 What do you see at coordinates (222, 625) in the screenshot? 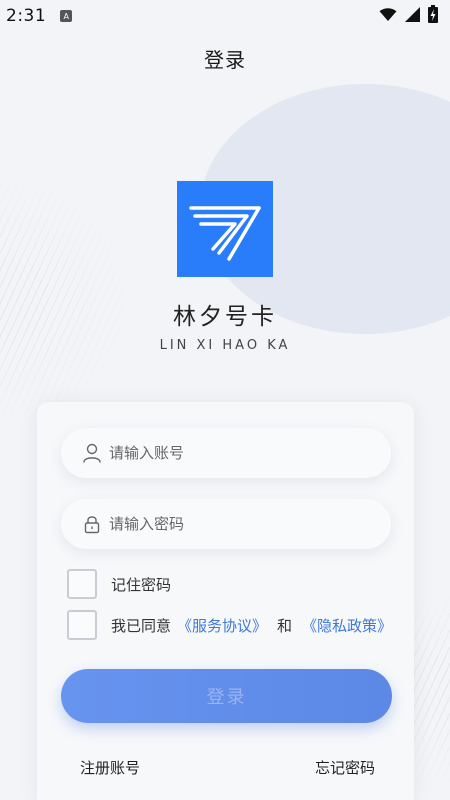
I see `service-agreement-link: 《服务协议》` at bounding box center [222, 625].